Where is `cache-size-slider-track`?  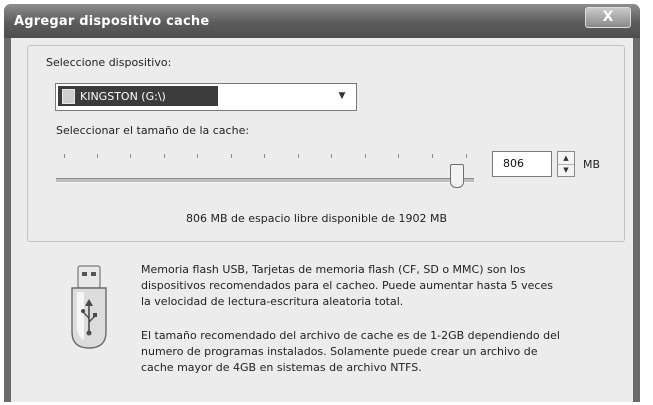 cache-size-slider-track is located at coordinates (265, 180).